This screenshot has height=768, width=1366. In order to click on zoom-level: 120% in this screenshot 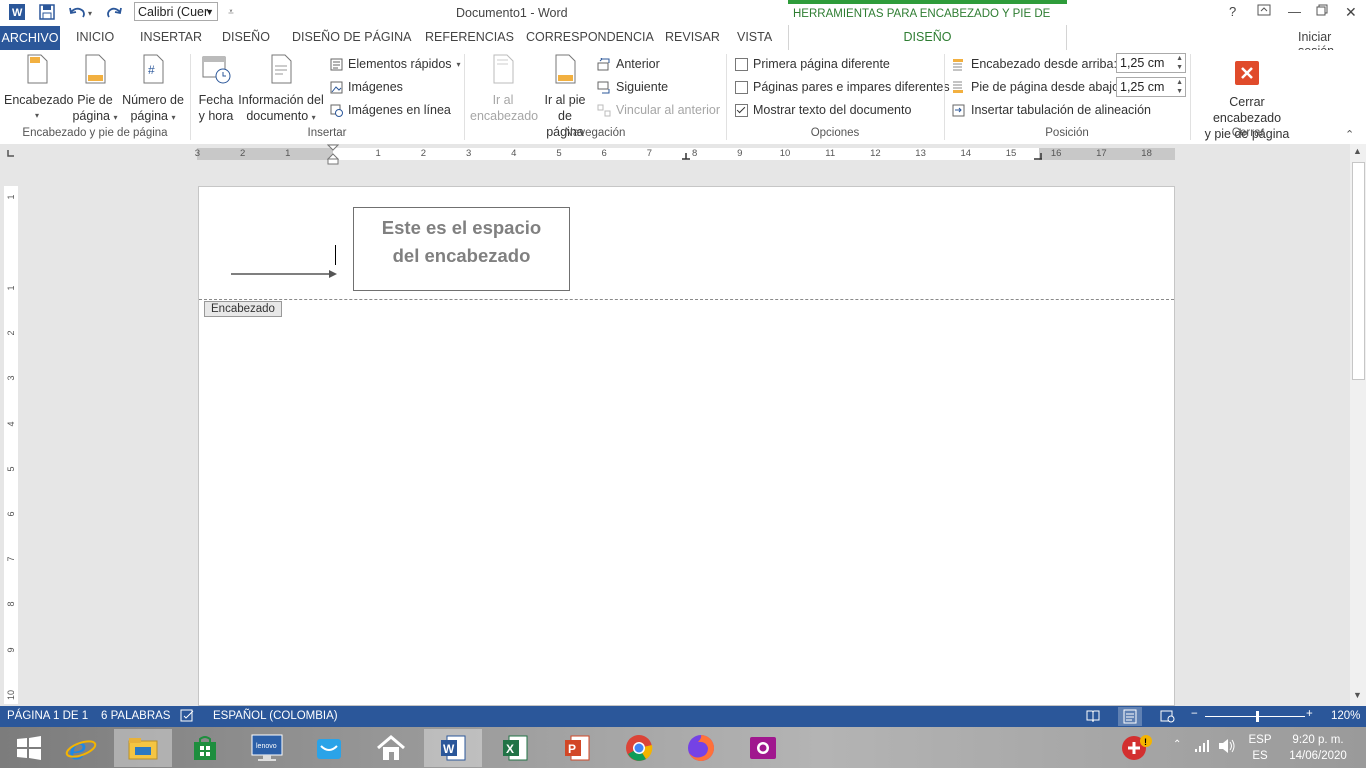, I will do `click(1345, 716)`.